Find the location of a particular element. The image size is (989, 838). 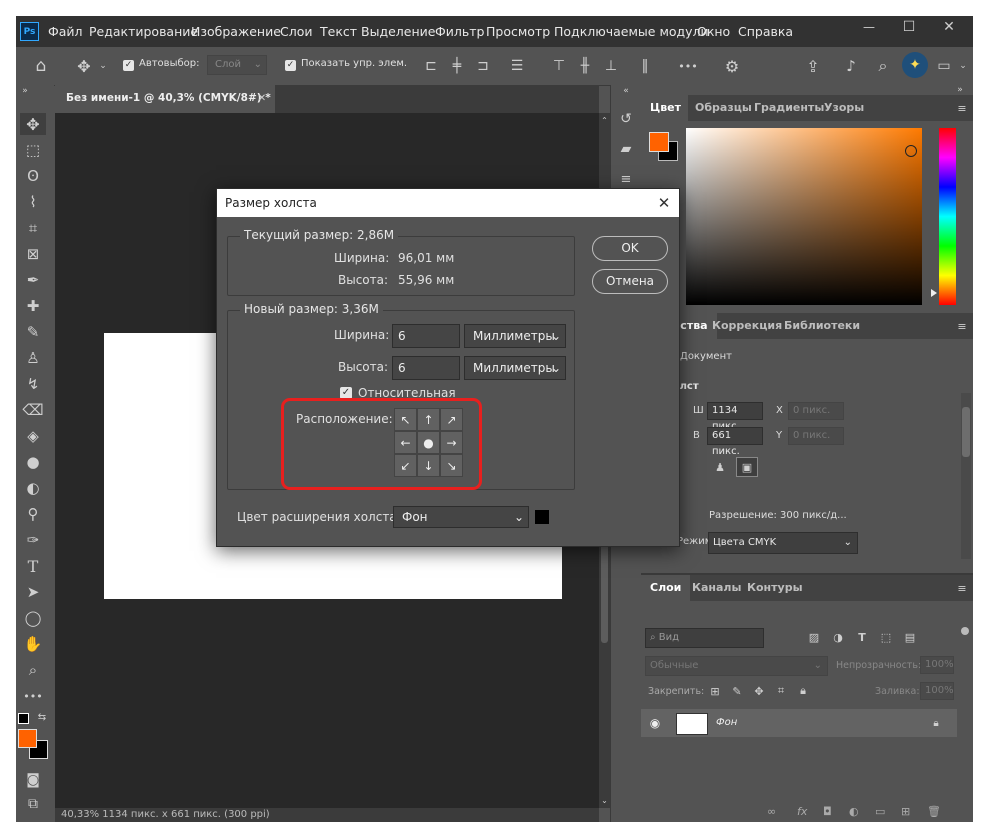

eyedropper-tool-icon: ✒ is located at coordinates (33, 280).